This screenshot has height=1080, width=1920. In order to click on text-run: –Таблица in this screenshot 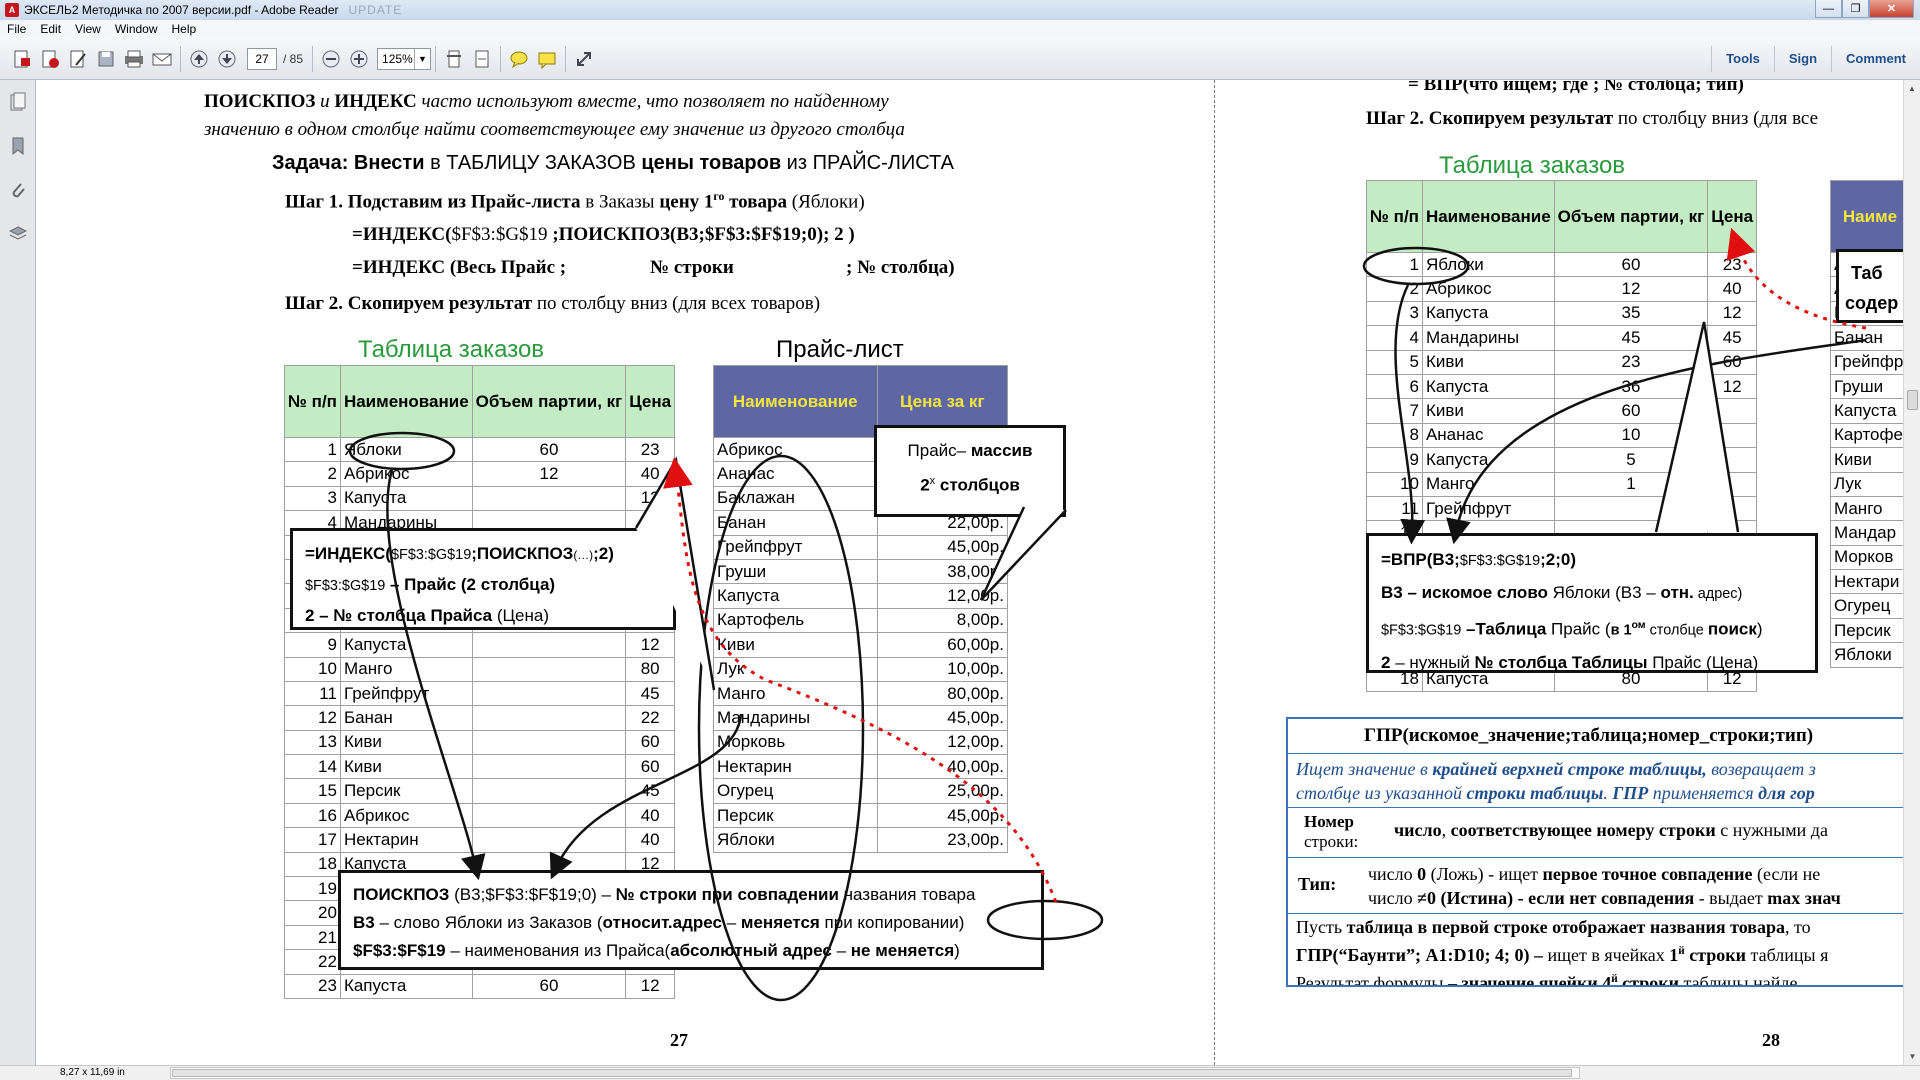, I will do `click(1504, 629)`.